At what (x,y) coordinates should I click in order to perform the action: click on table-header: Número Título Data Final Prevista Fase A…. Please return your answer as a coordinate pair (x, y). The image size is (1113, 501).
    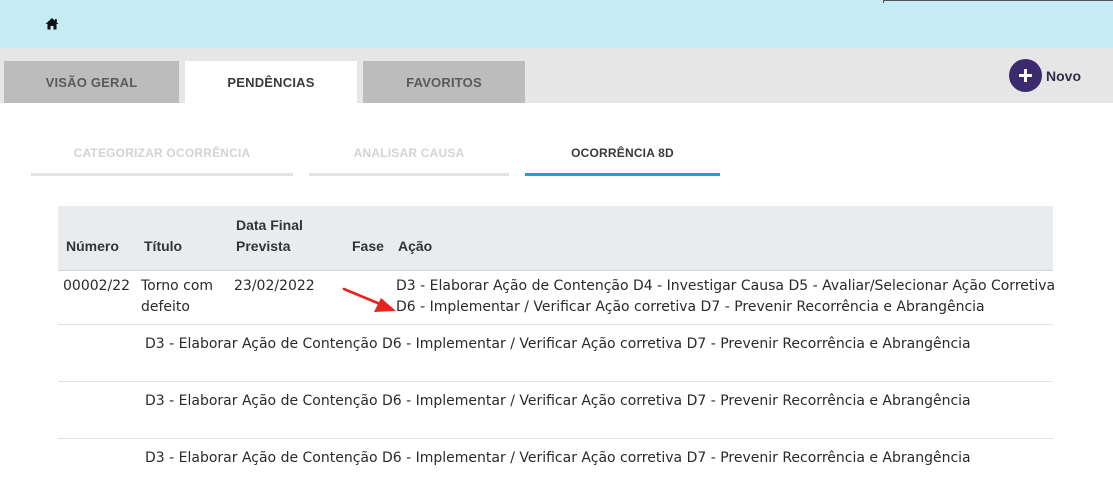
    Looking at the image, I should click on (555, 238).